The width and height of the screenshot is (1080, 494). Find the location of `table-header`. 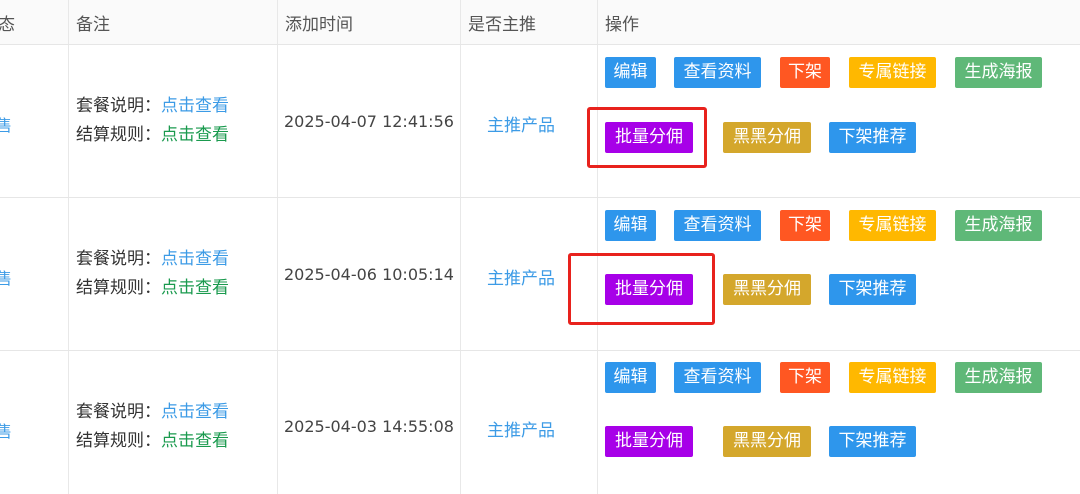

table-header is located at coordinates (540, 22).